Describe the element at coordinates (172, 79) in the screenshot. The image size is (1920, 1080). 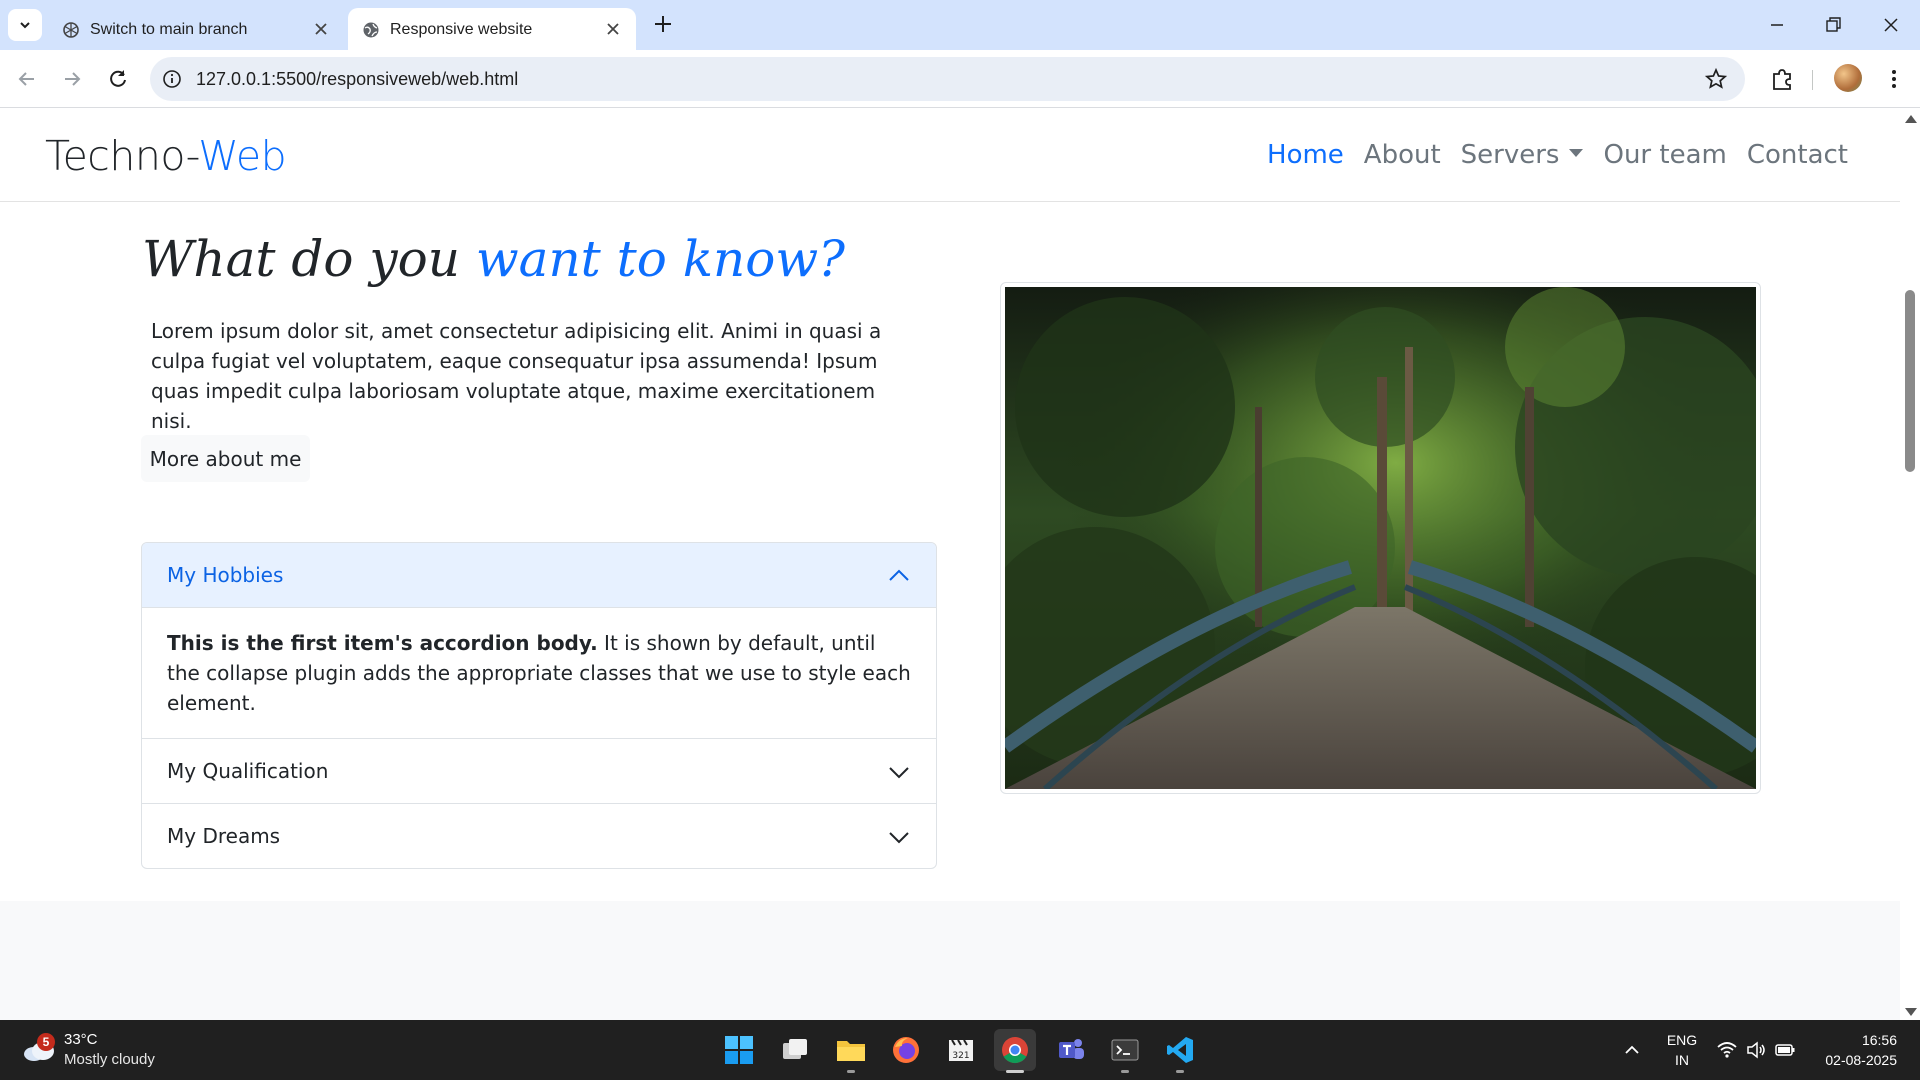
I see `site-info-icon` at that location.